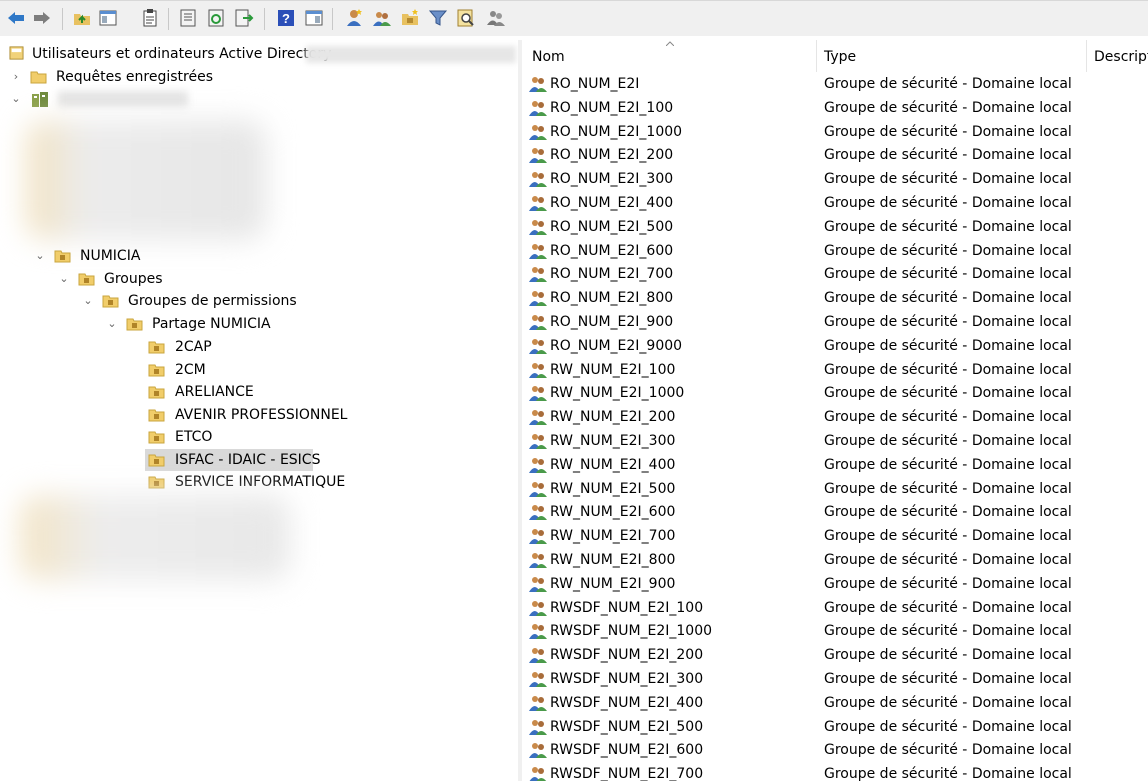  Describe the element at coordinates (314, 18) in the screenshot. I see `action-pane-icon` at that location.